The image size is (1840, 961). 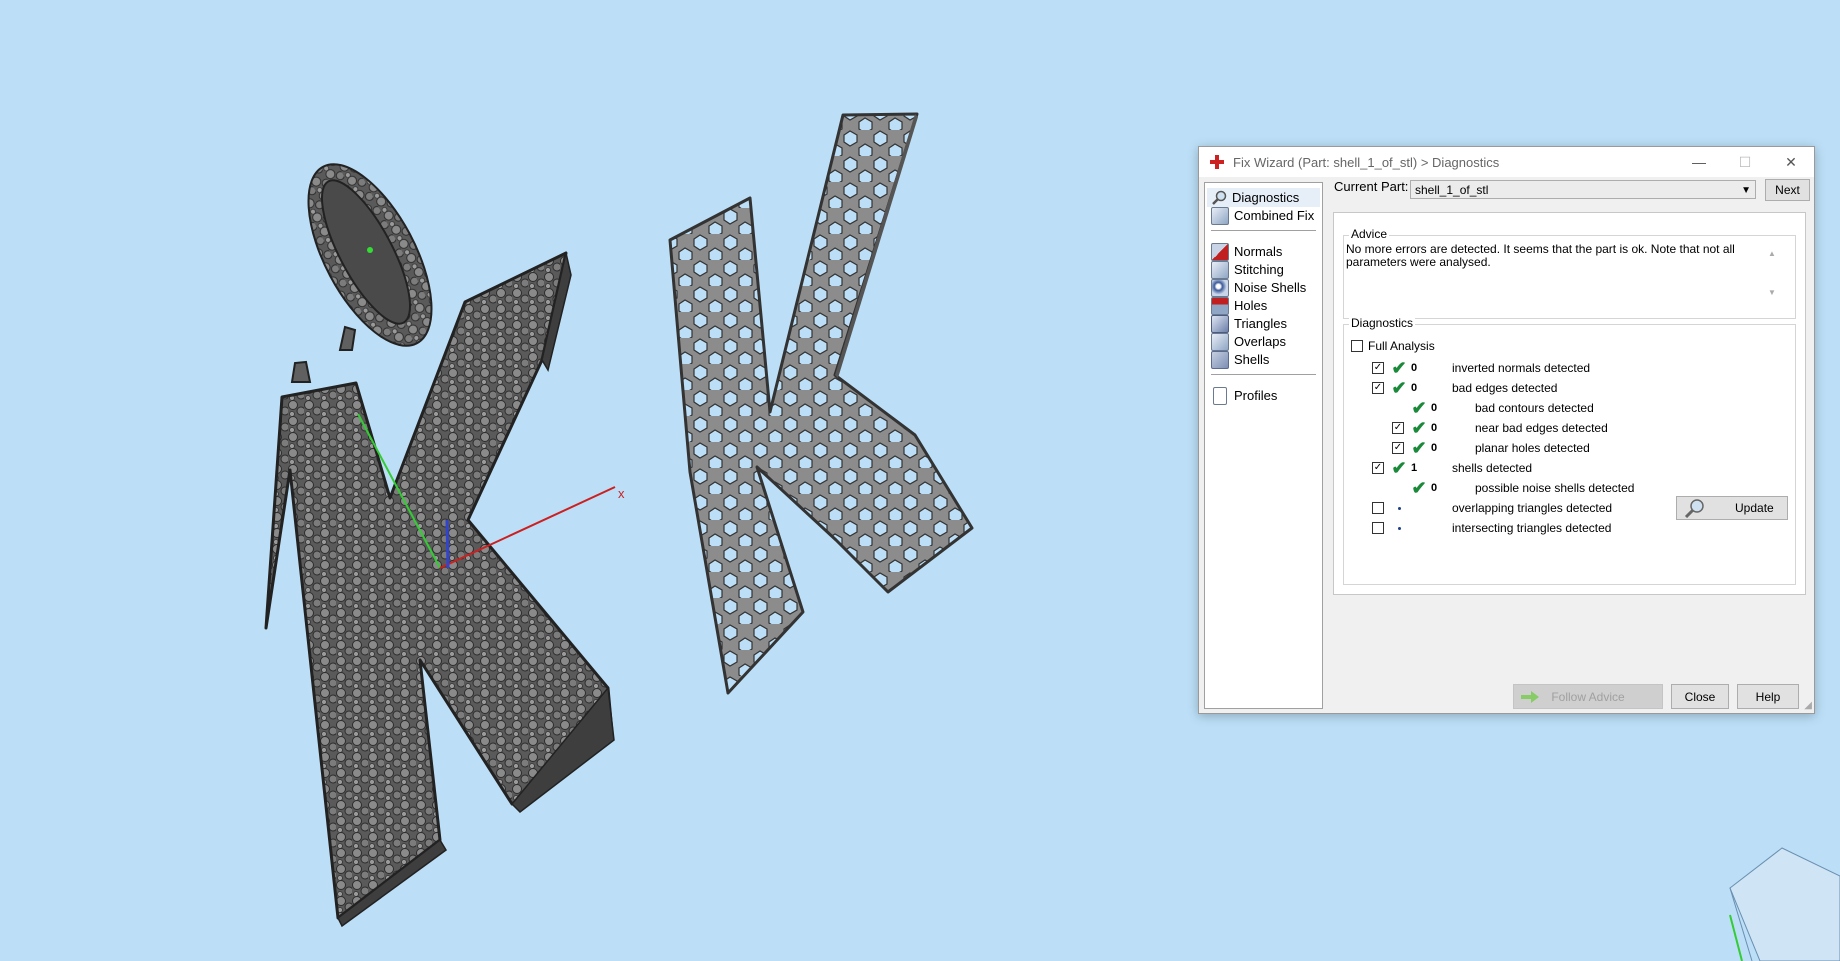 What do you see at coordinates (1808, 705) in the screenshot?
I see `resize-grip-icon: ◢` at bounding box center [1808, 705].